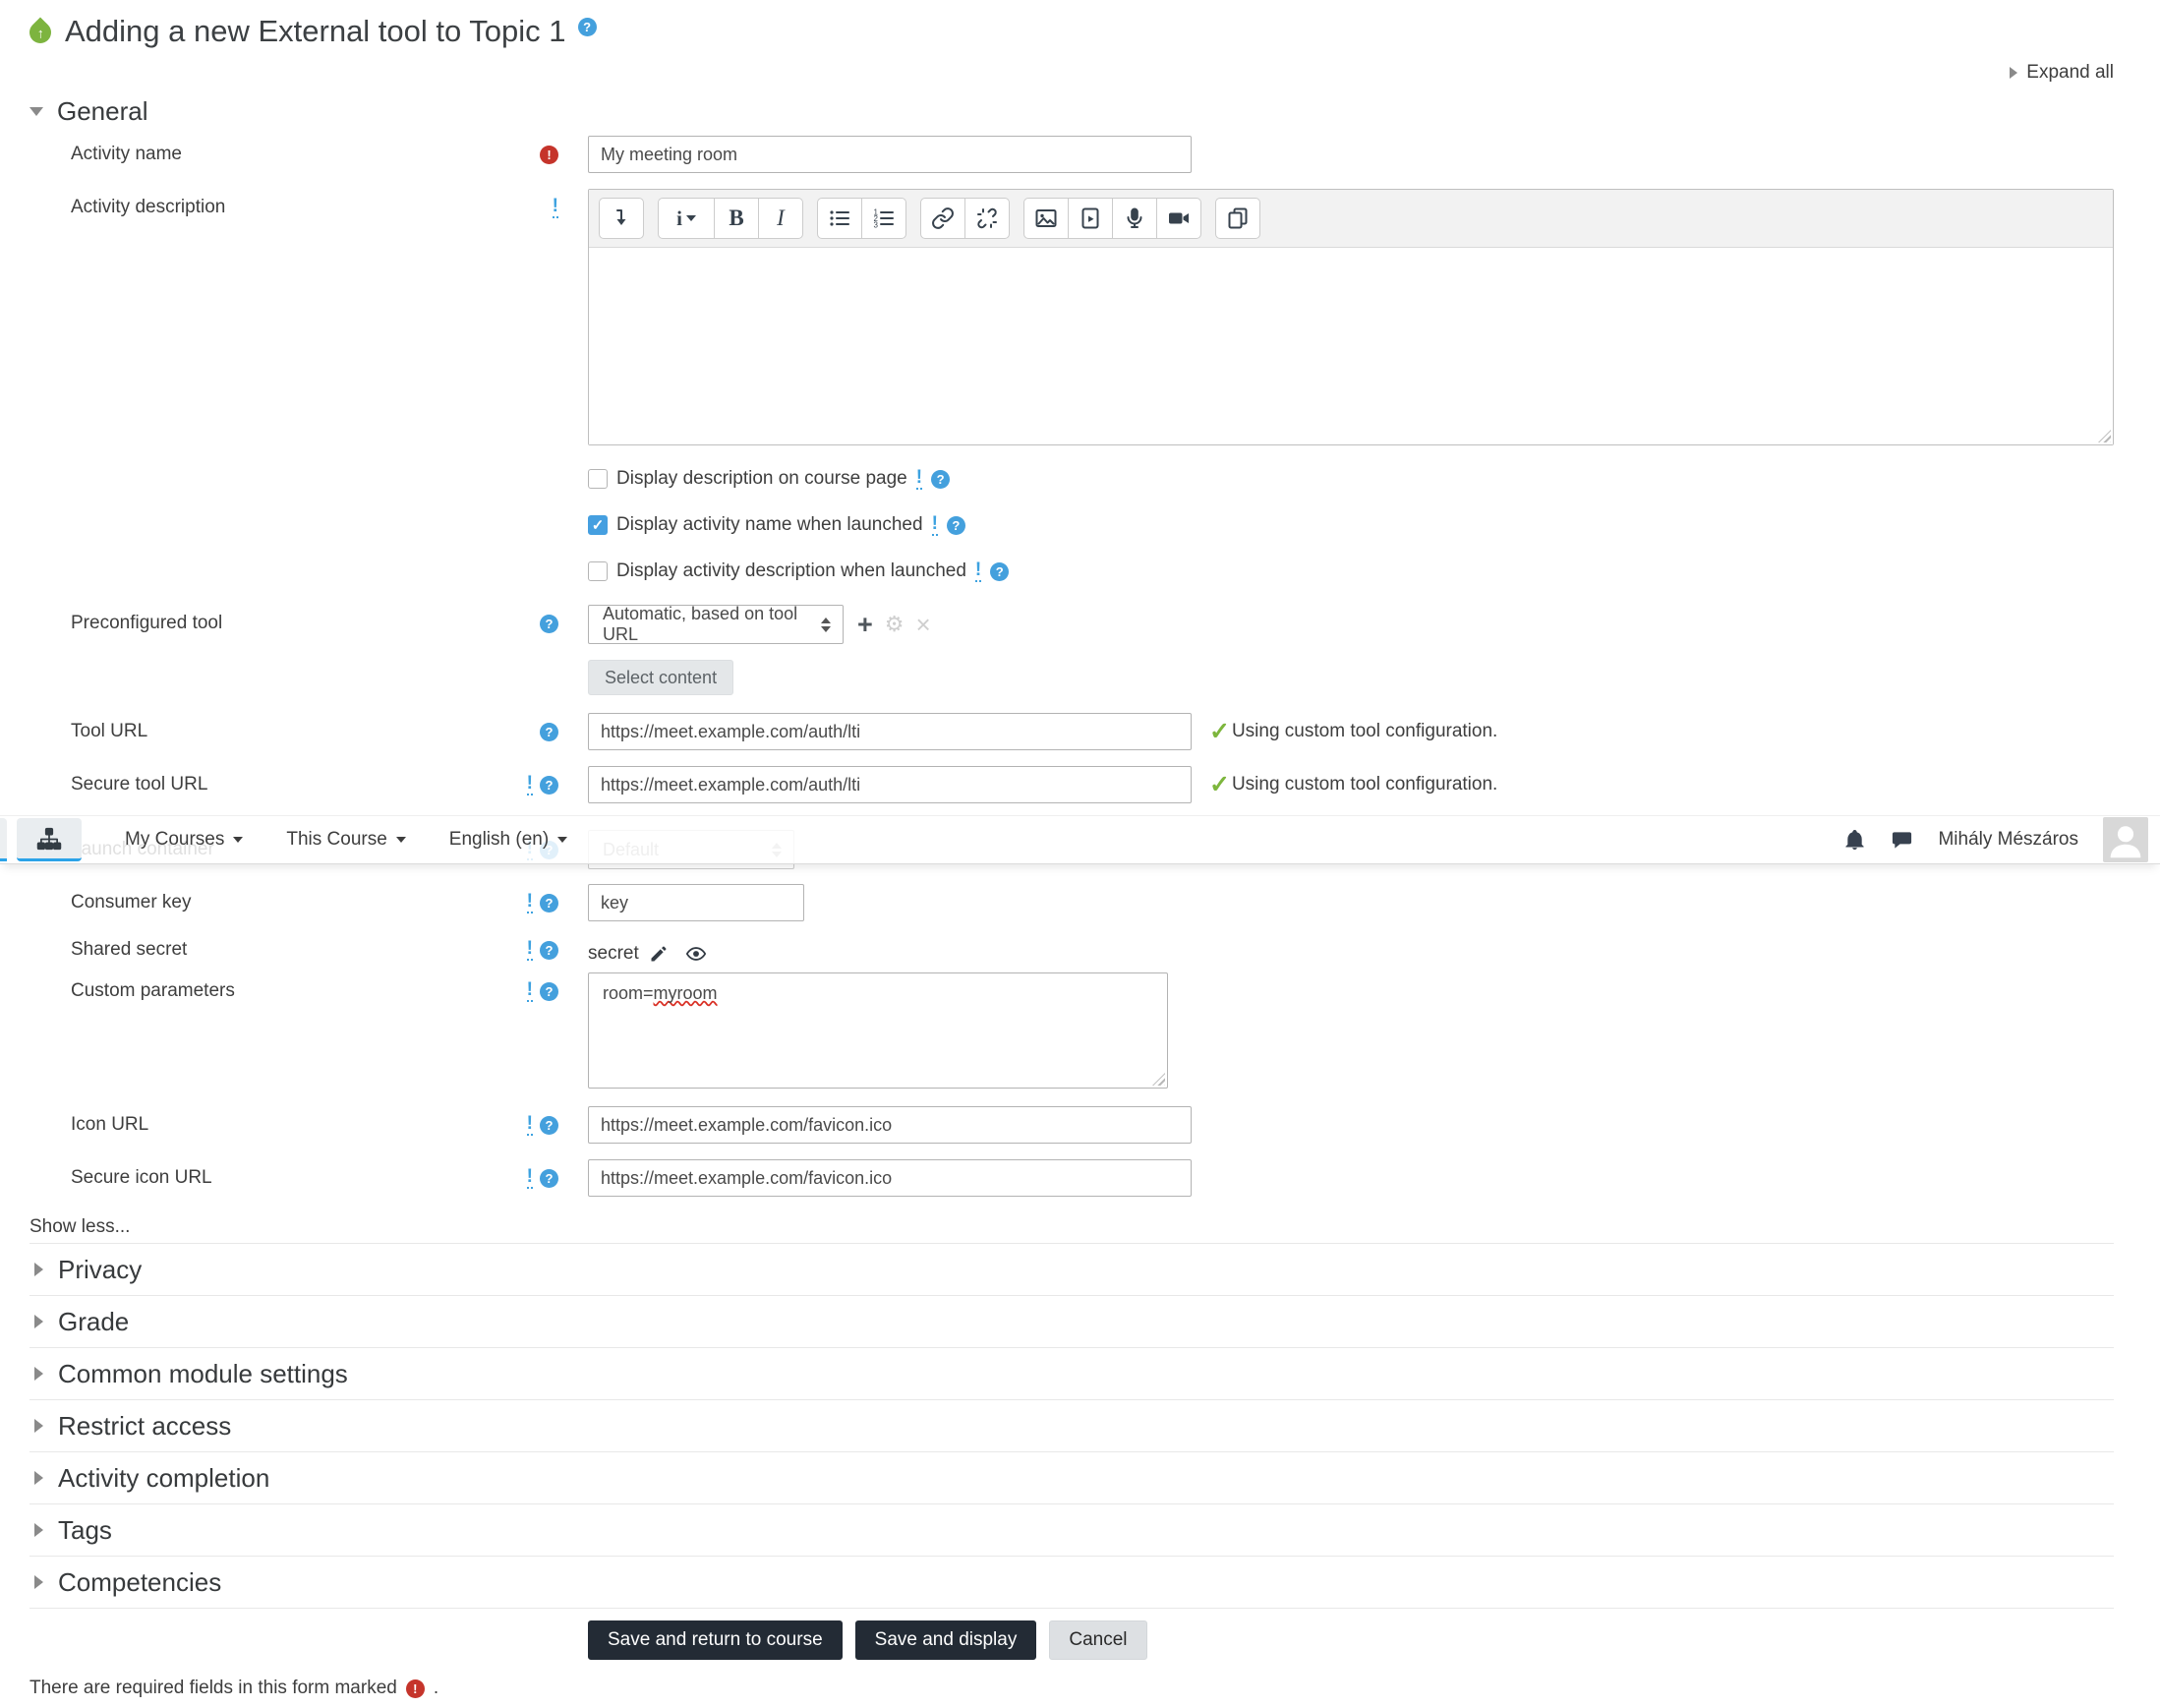 The width and height of the screenshot is (2160, 1708). Describe the element at coordinates (1351, 479) in the screenshot. I see `display-description-checkbox-row: Display description on course page ! ?` at that location.